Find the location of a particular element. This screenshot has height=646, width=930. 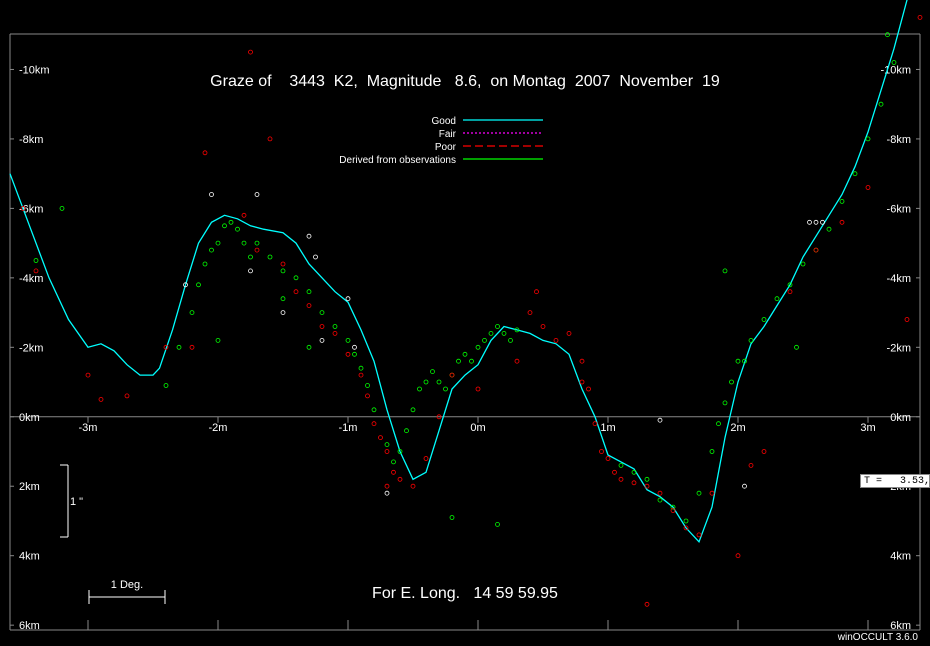

legend-label: Fair is located at coordinates (448, 134).